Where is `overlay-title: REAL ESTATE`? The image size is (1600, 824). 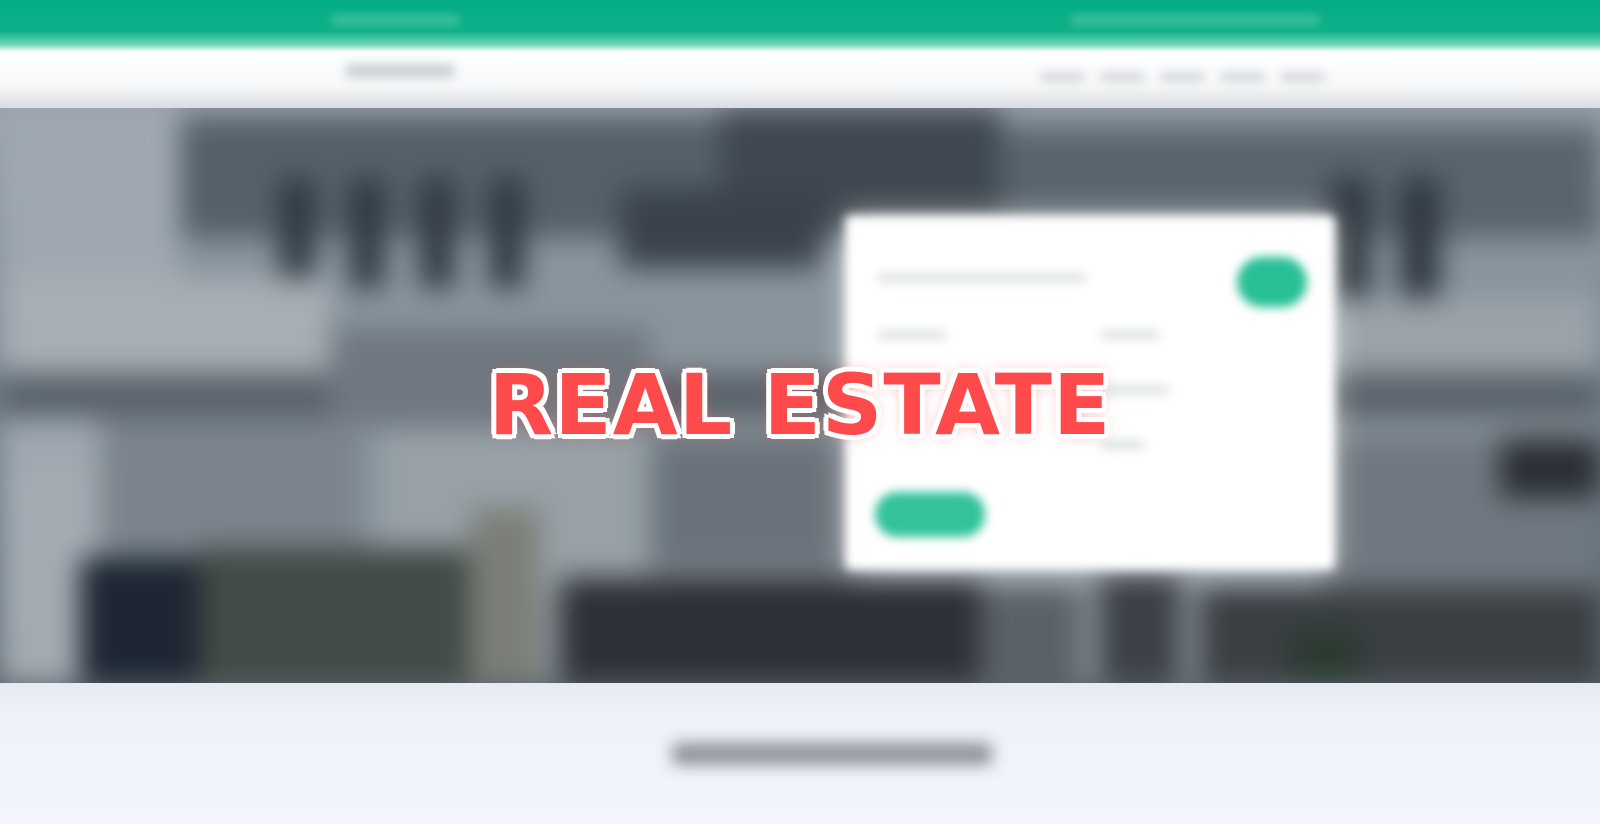
overlay-title: REAL ESTATE is located at coordinates (800, 405).